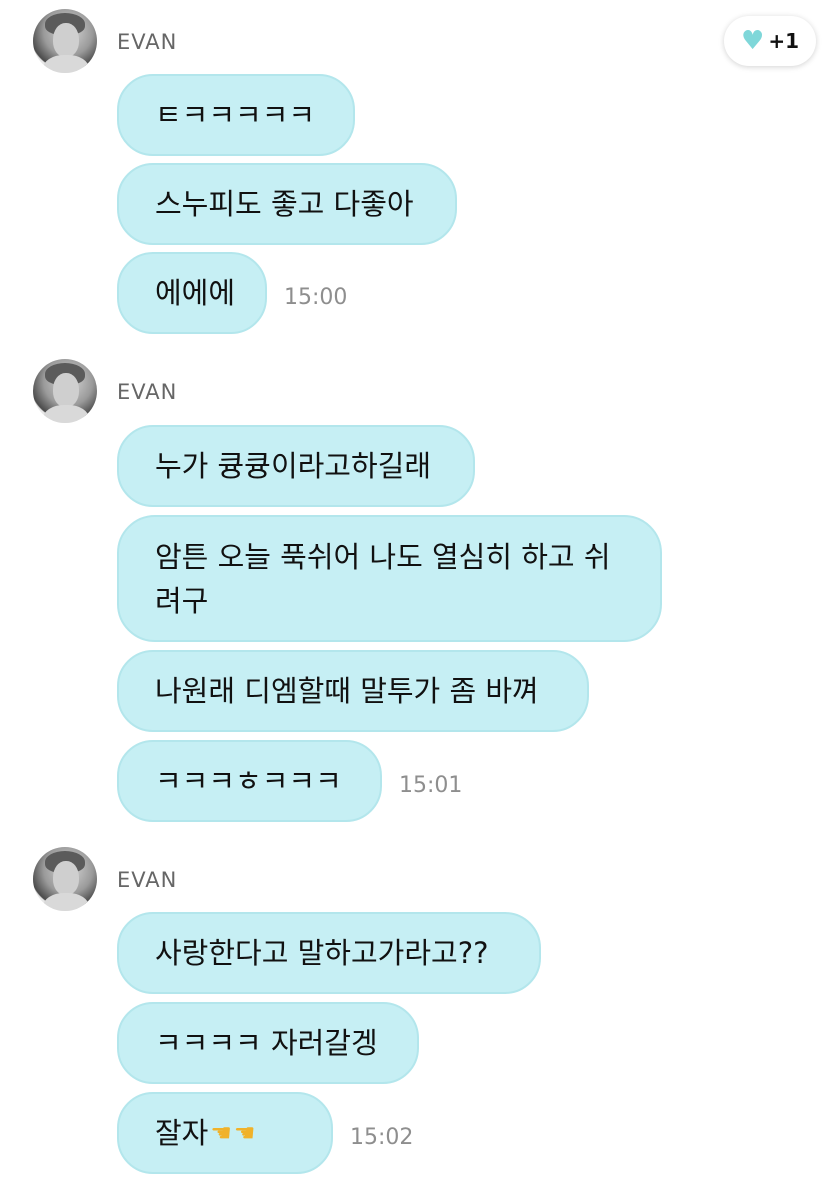 This screenshot has height=1199, width=837. I want to click on message-text: 나원래 디엠할때 말투가 좀 바껴, so click(347, 691).